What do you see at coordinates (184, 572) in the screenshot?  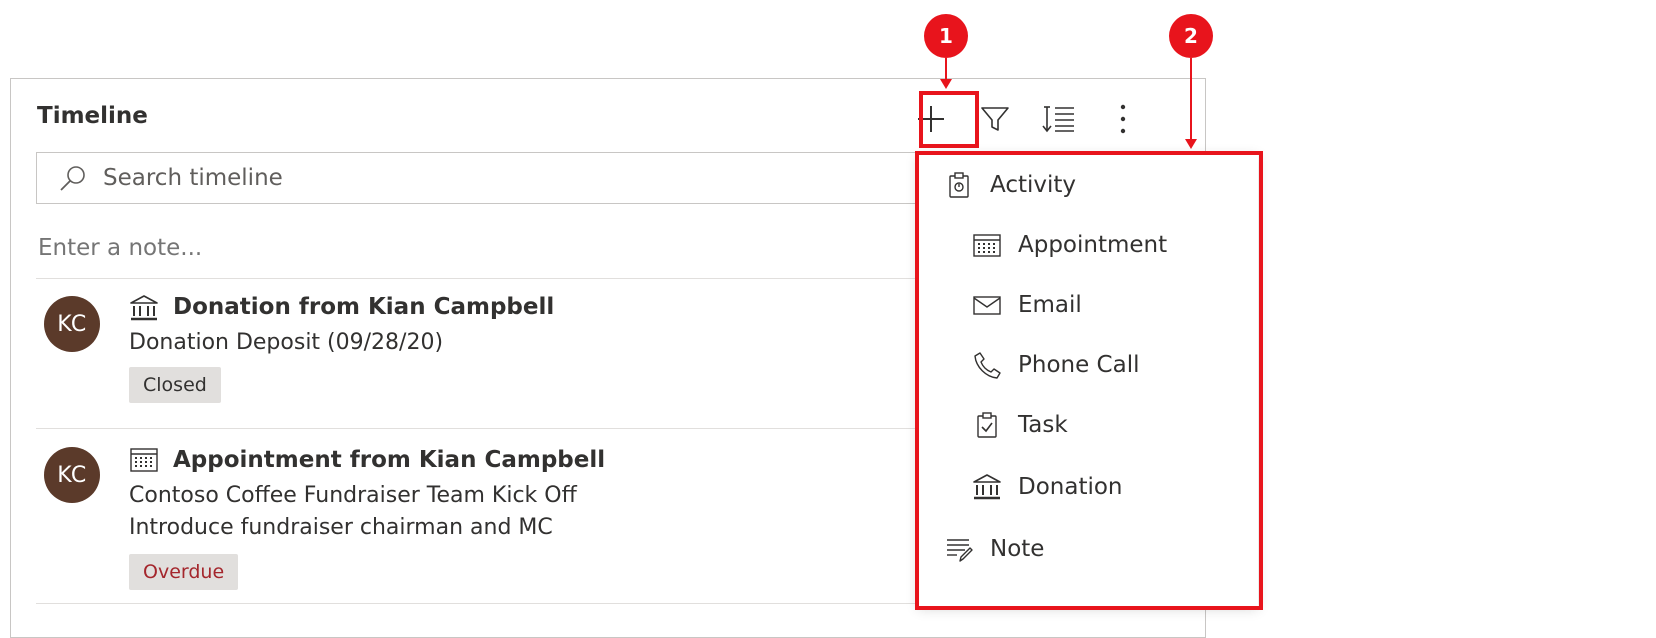 I see `status-badge: Overdue` at bounding box center [184, 572].